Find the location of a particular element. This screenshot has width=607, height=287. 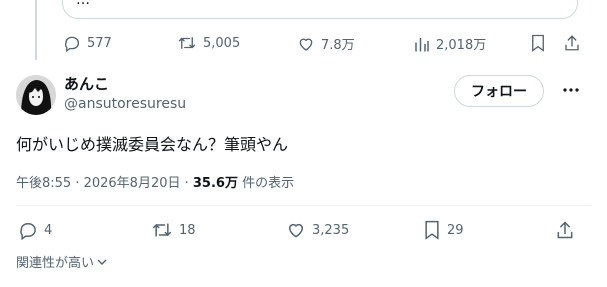

more-options-button is located at coordinates (571, 90).